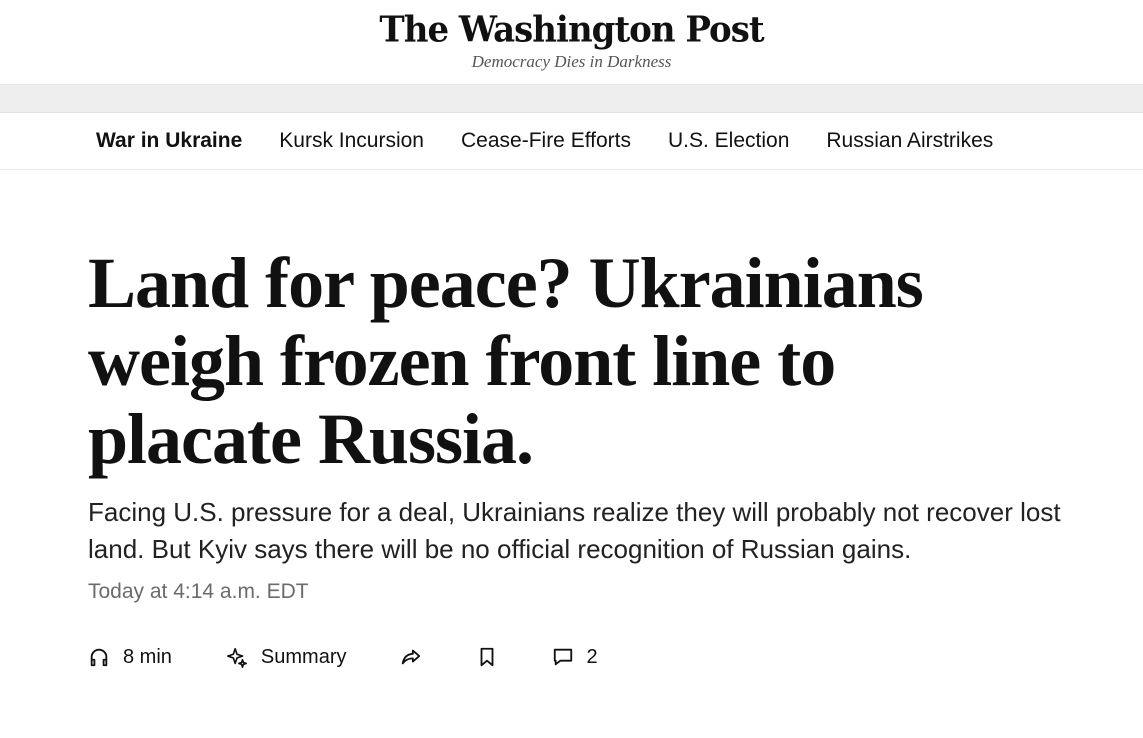  Describe the element at coordinates (728, 141) in the screenshot. I see `topic-us-election: U.S. Election` at that location.